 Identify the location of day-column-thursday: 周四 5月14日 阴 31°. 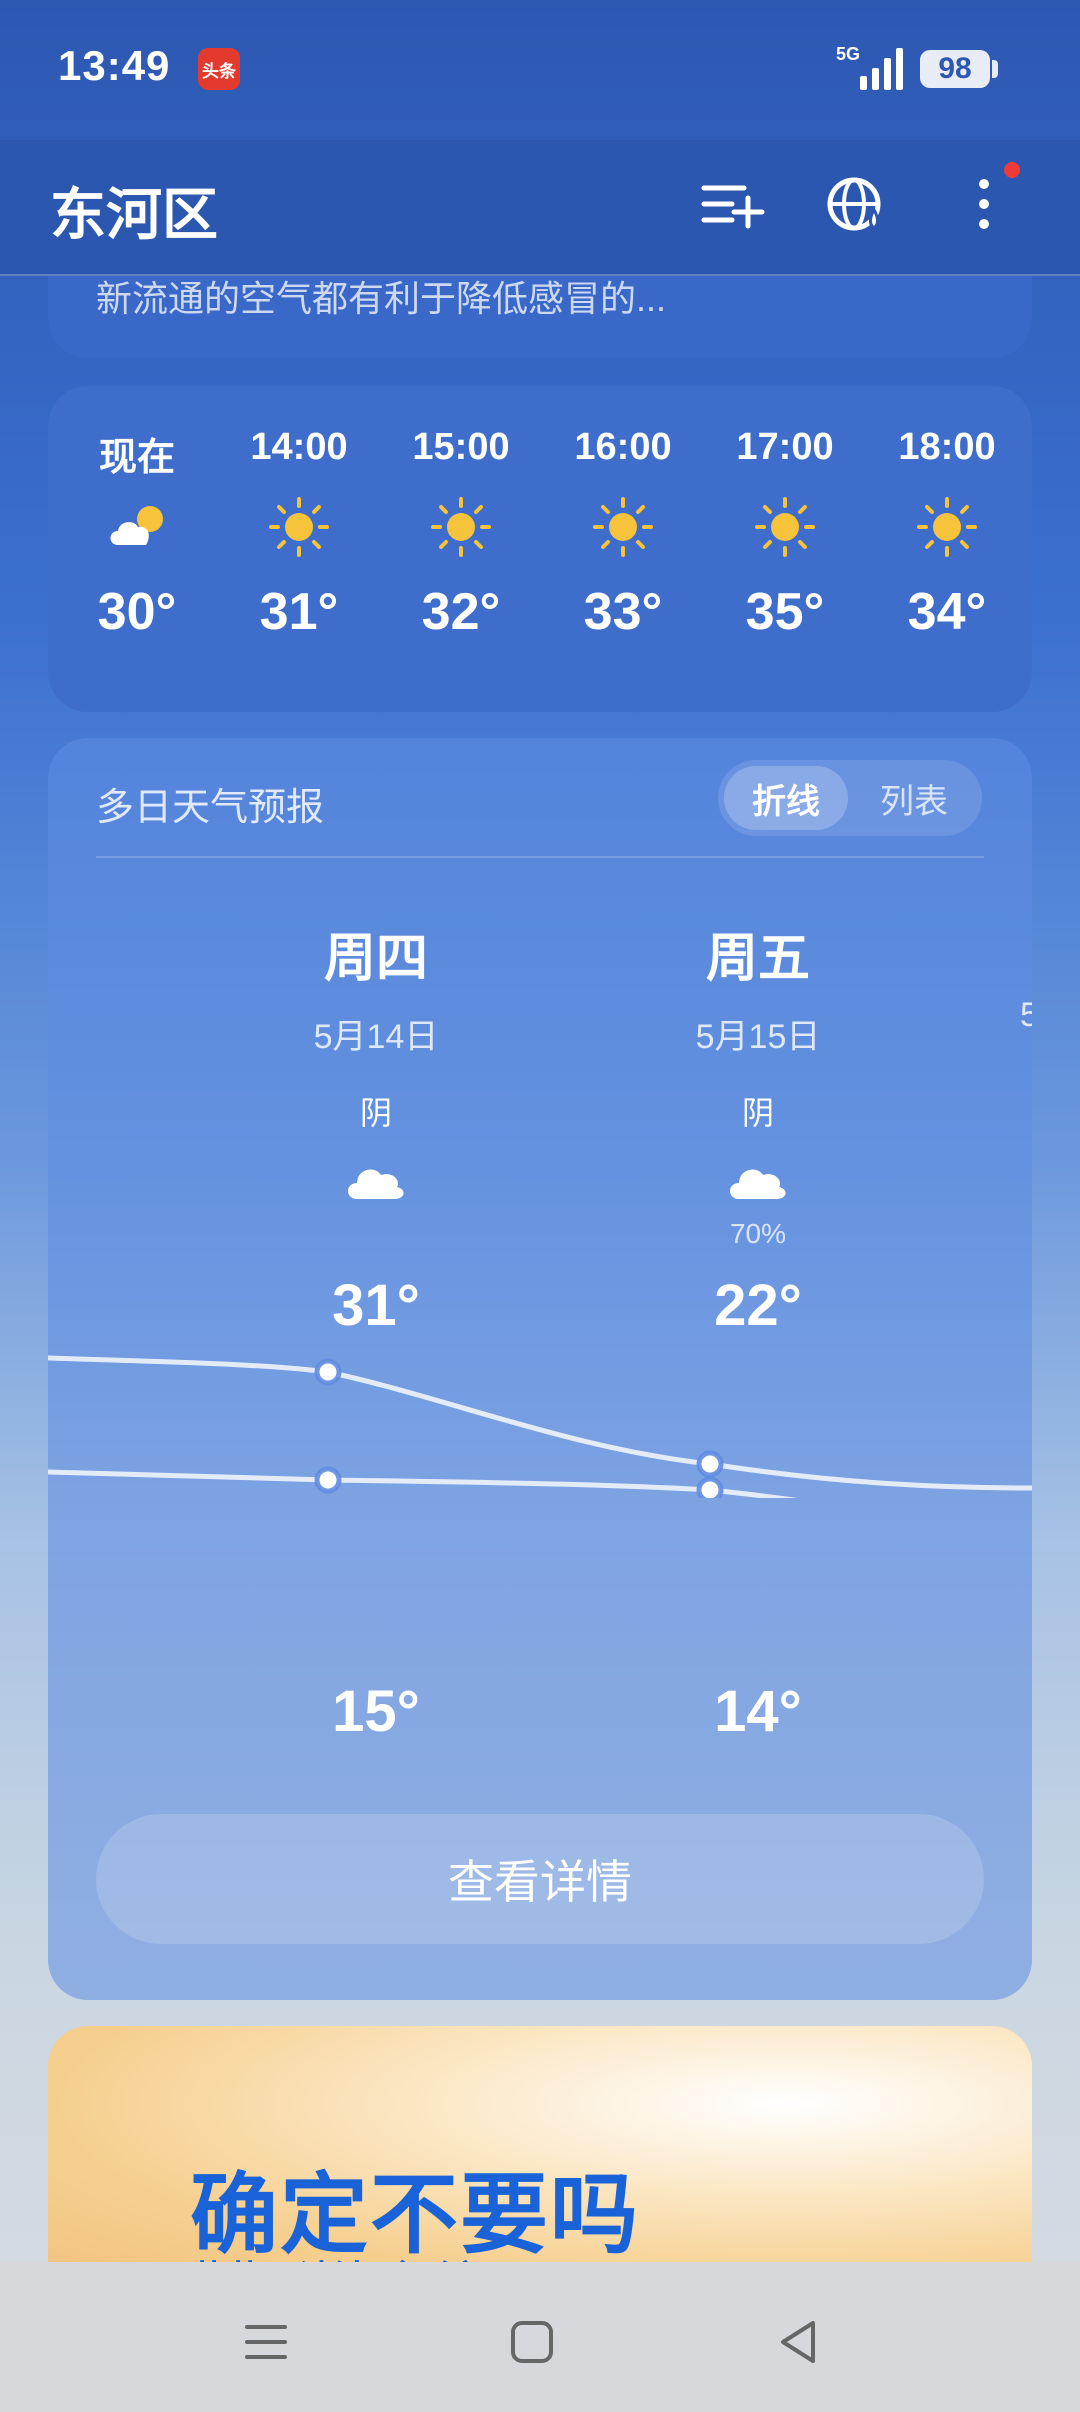
(376, 1127).